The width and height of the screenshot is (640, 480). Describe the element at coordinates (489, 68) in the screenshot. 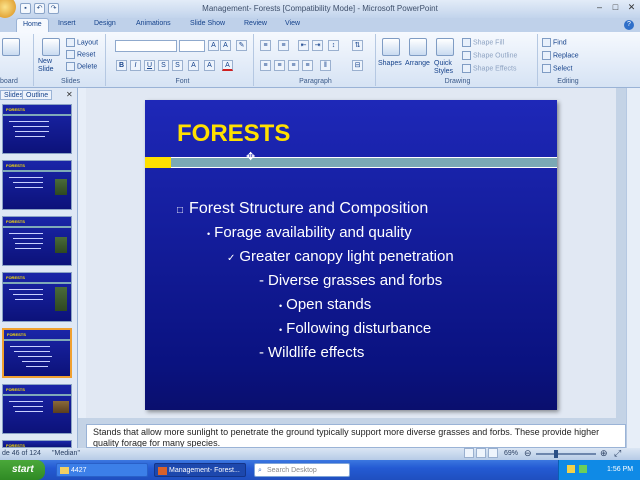

I see `shape-effects-button: Shape Effects` at that location.